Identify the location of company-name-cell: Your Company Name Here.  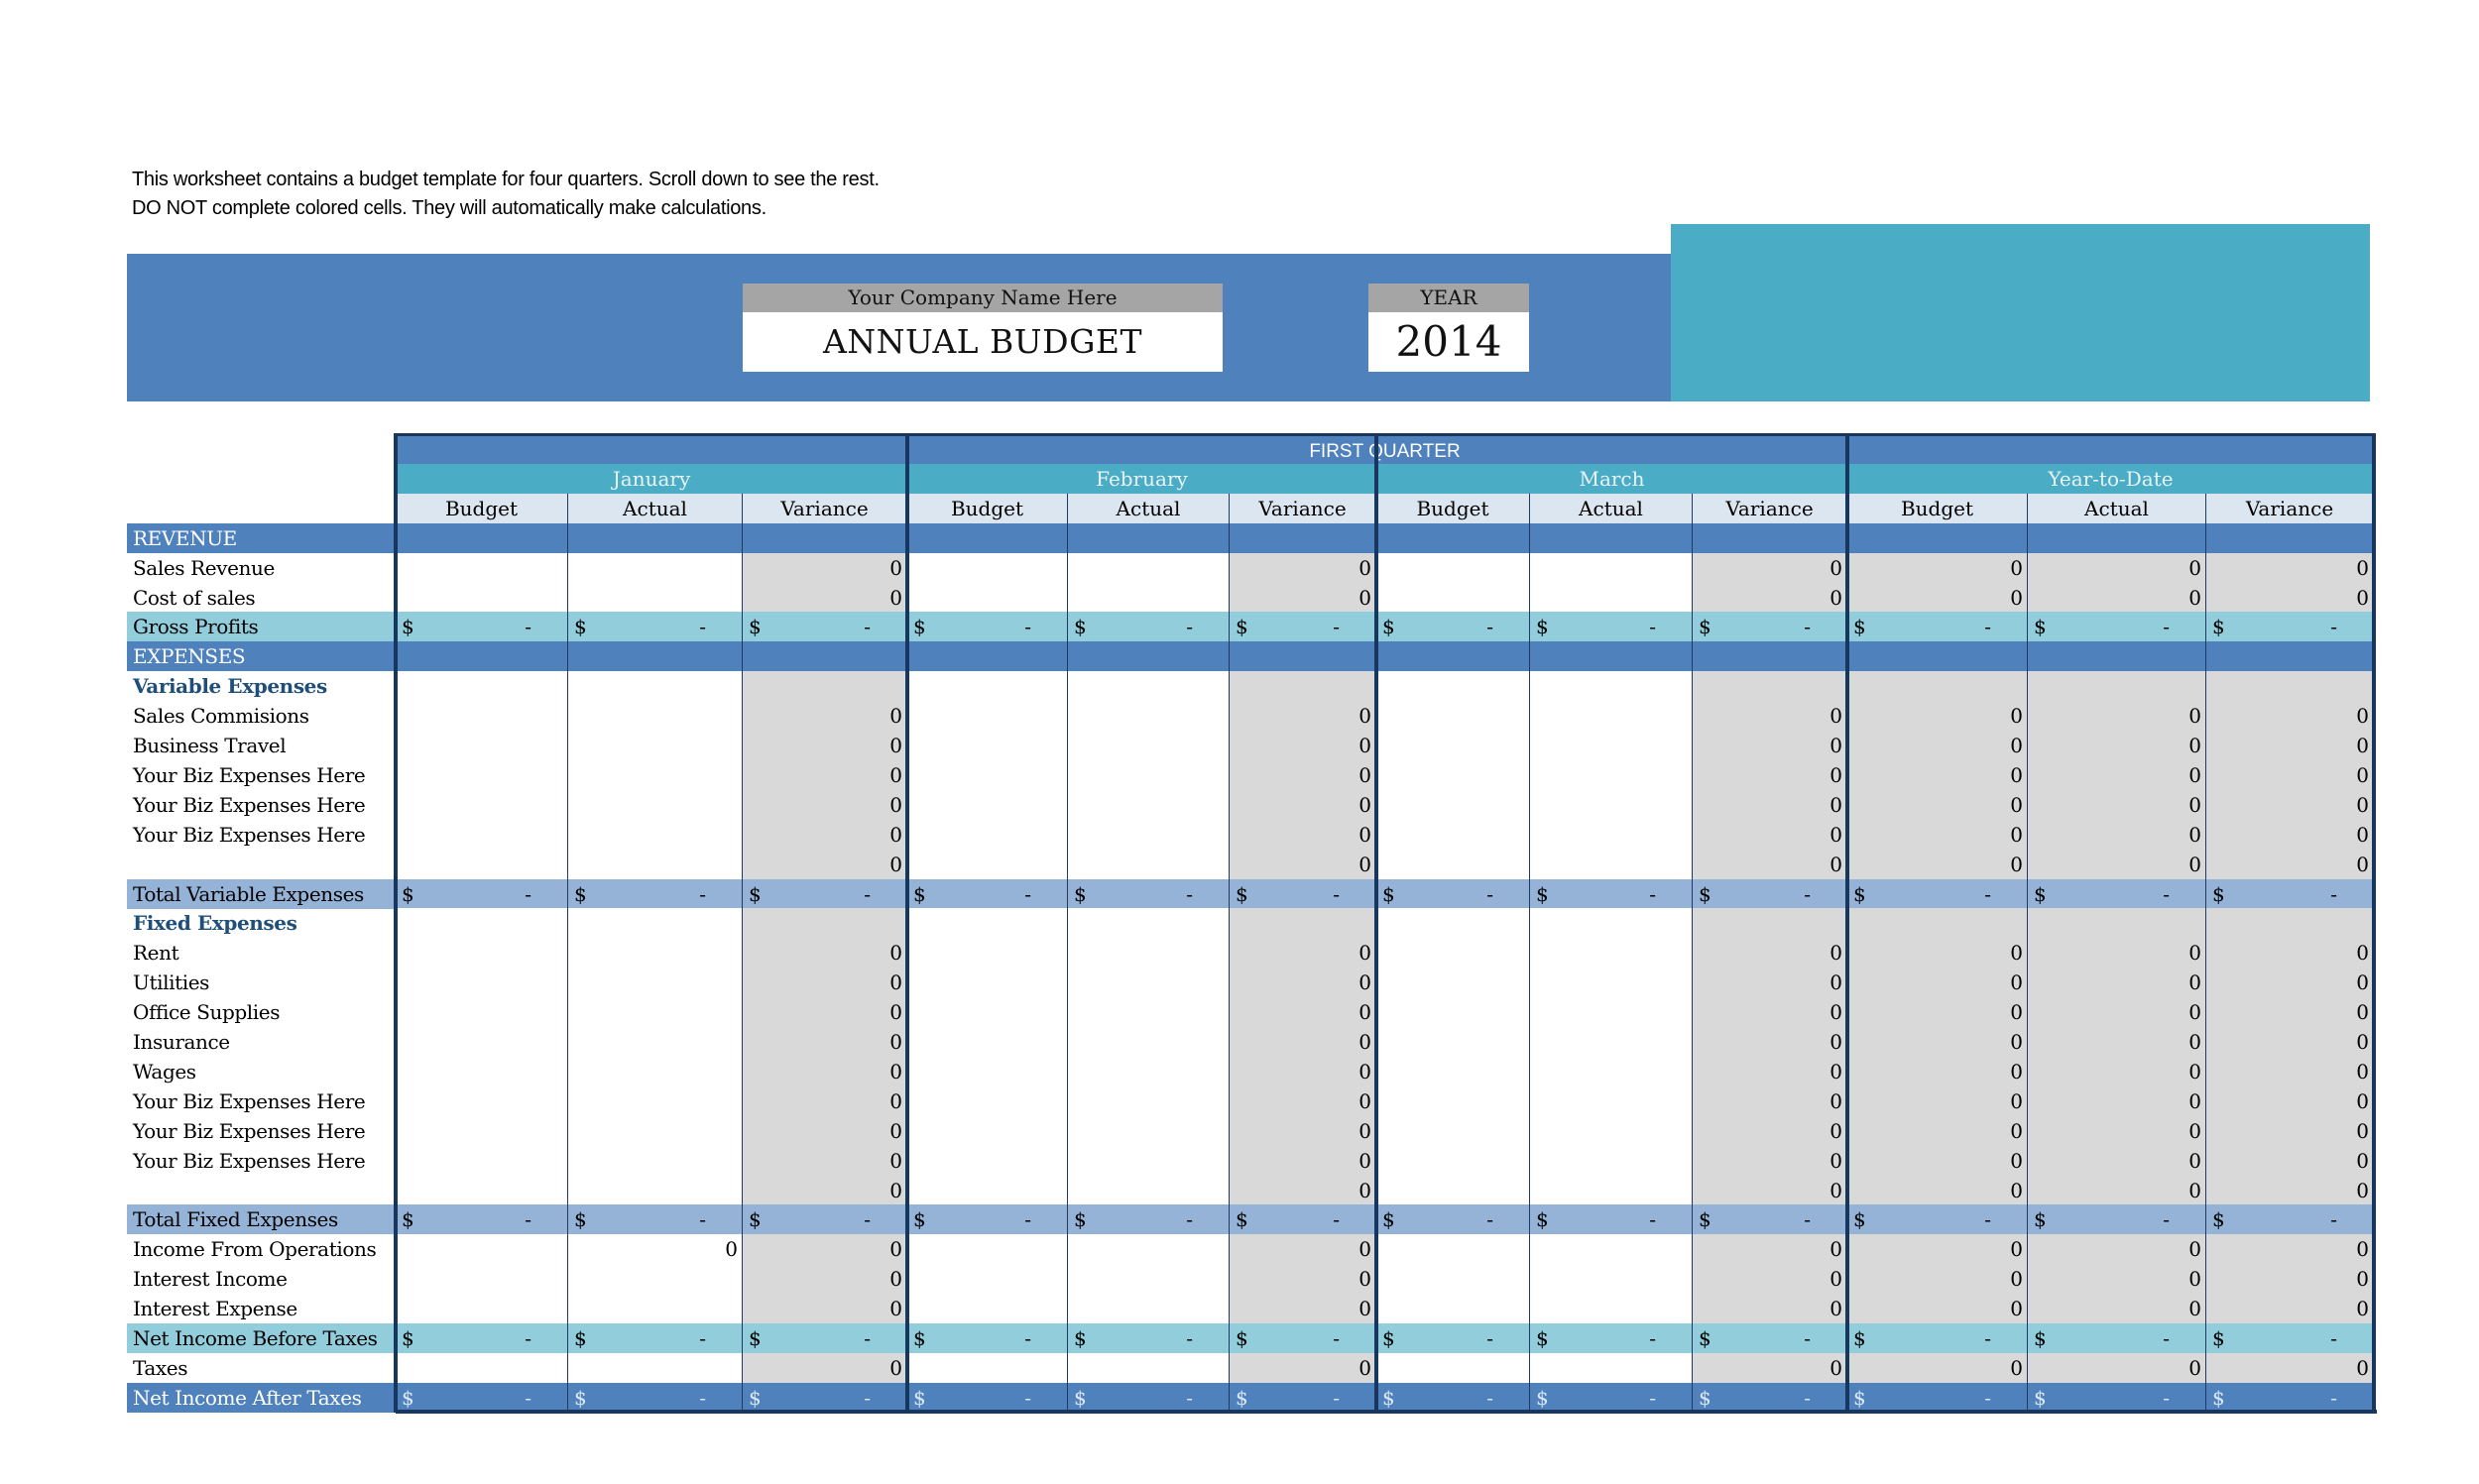
(983, 298).